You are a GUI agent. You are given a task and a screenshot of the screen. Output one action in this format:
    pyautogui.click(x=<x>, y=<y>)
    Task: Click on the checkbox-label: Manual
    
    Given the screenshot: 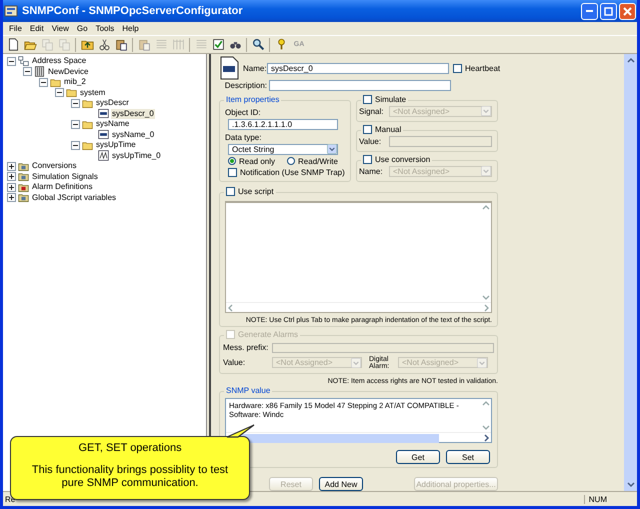 What is the action you would take?
    pyautogui.click(x=388, y=129)
    